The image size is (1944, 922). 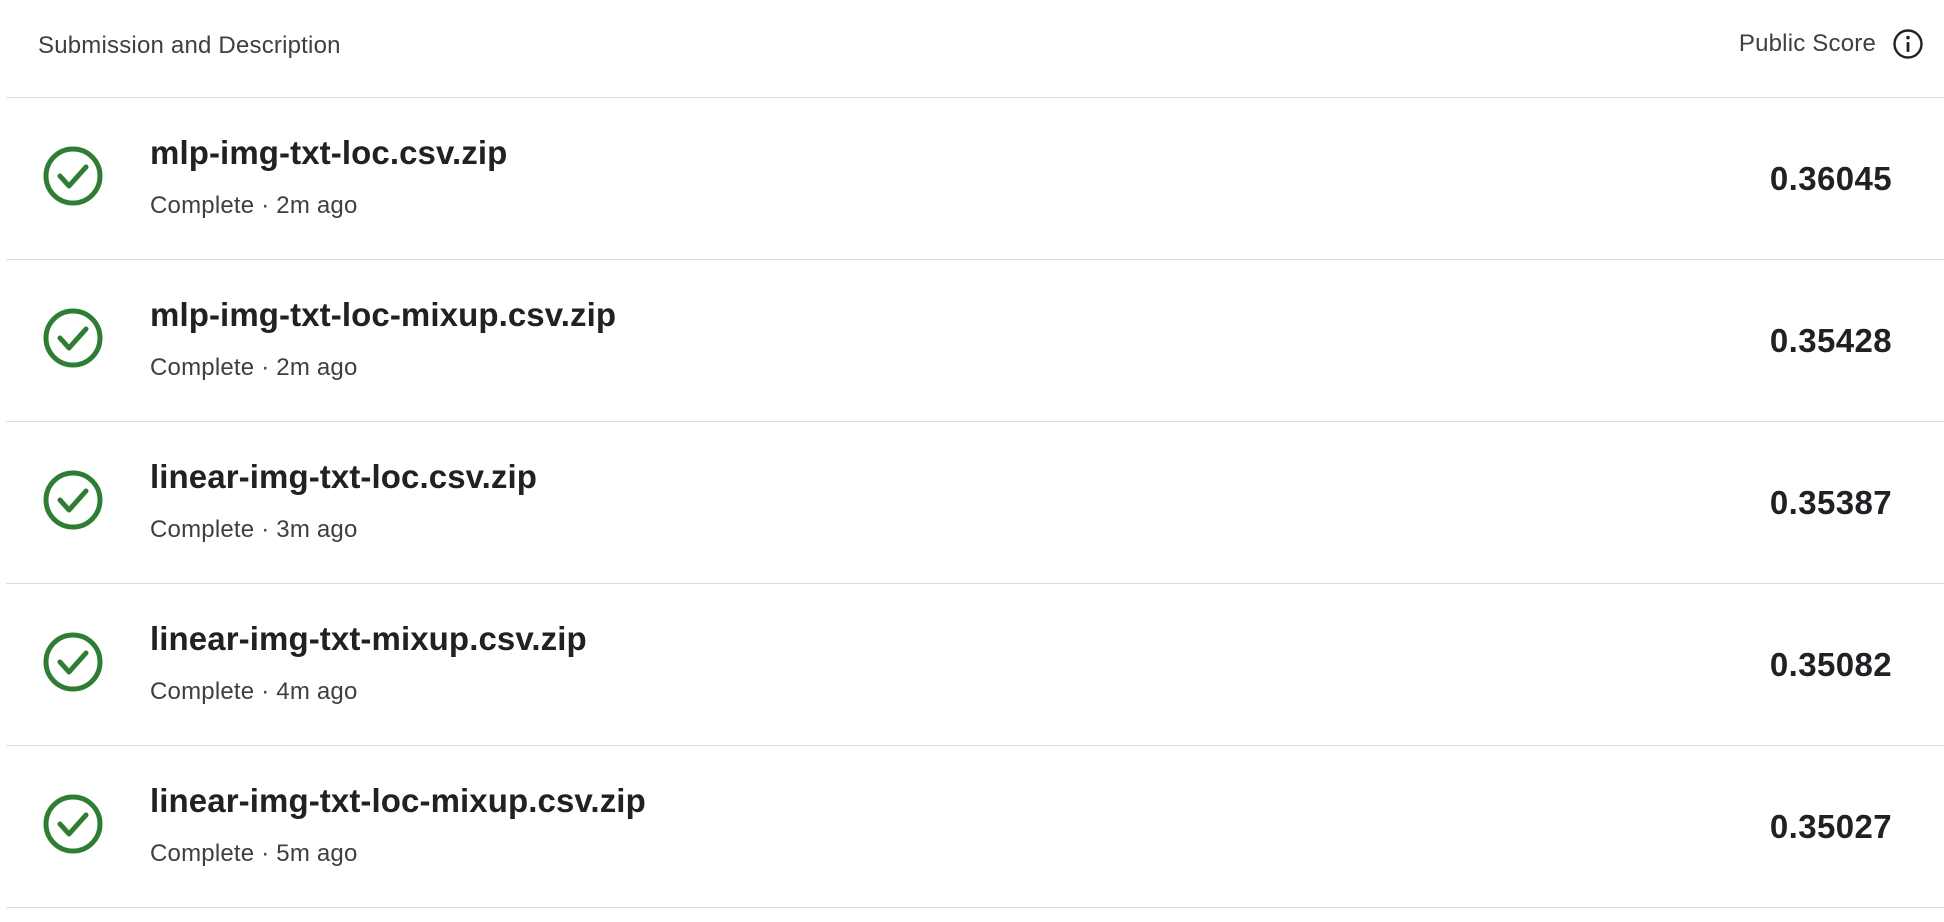 I want to click on public-score: 0.35082, so click(x=1830, y=664).